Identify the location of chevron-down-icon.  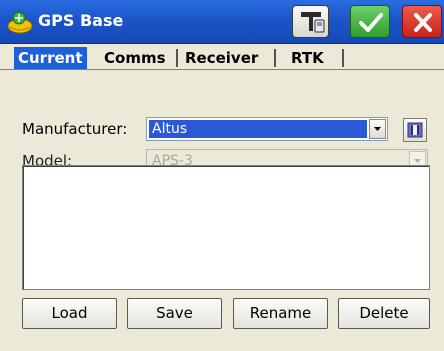
(377, 129).